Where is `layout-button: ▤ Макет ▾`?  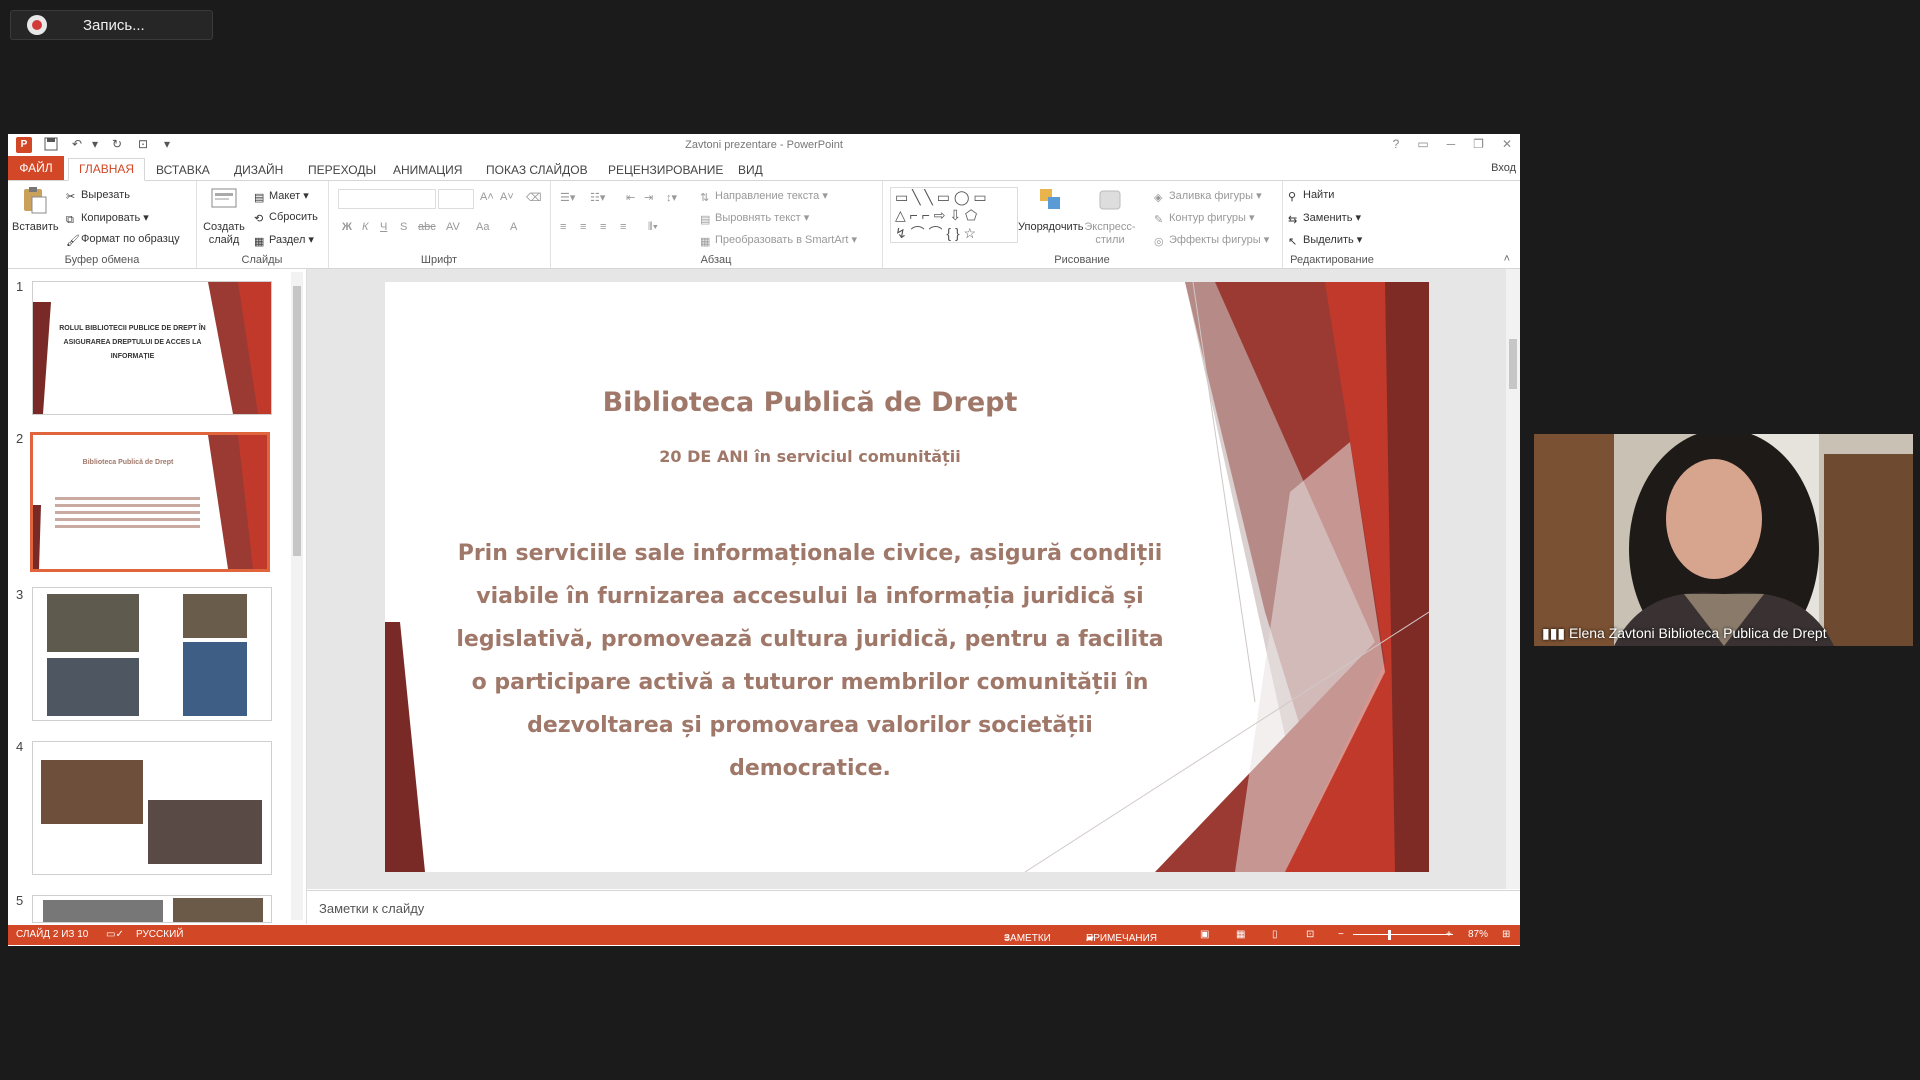
layout-button: ▤ Макет ▾ is located at coordinates (281, 196).